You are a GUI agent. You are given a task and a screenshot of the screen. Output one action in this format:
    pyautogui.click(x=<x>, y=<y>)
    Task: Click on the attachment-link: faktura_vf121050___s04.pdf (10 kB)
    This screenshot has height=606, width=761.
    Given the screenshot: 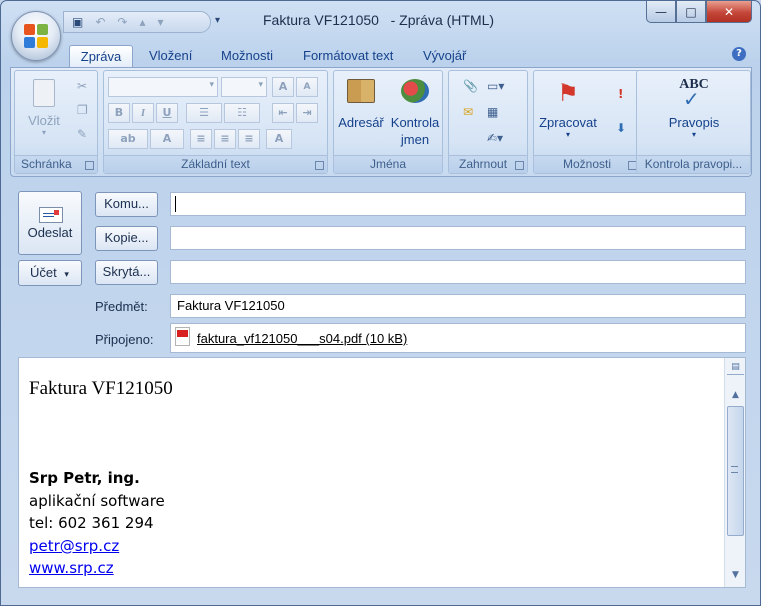 What is the action you would take?
    pyautogui.click(x=302, y=338)
    